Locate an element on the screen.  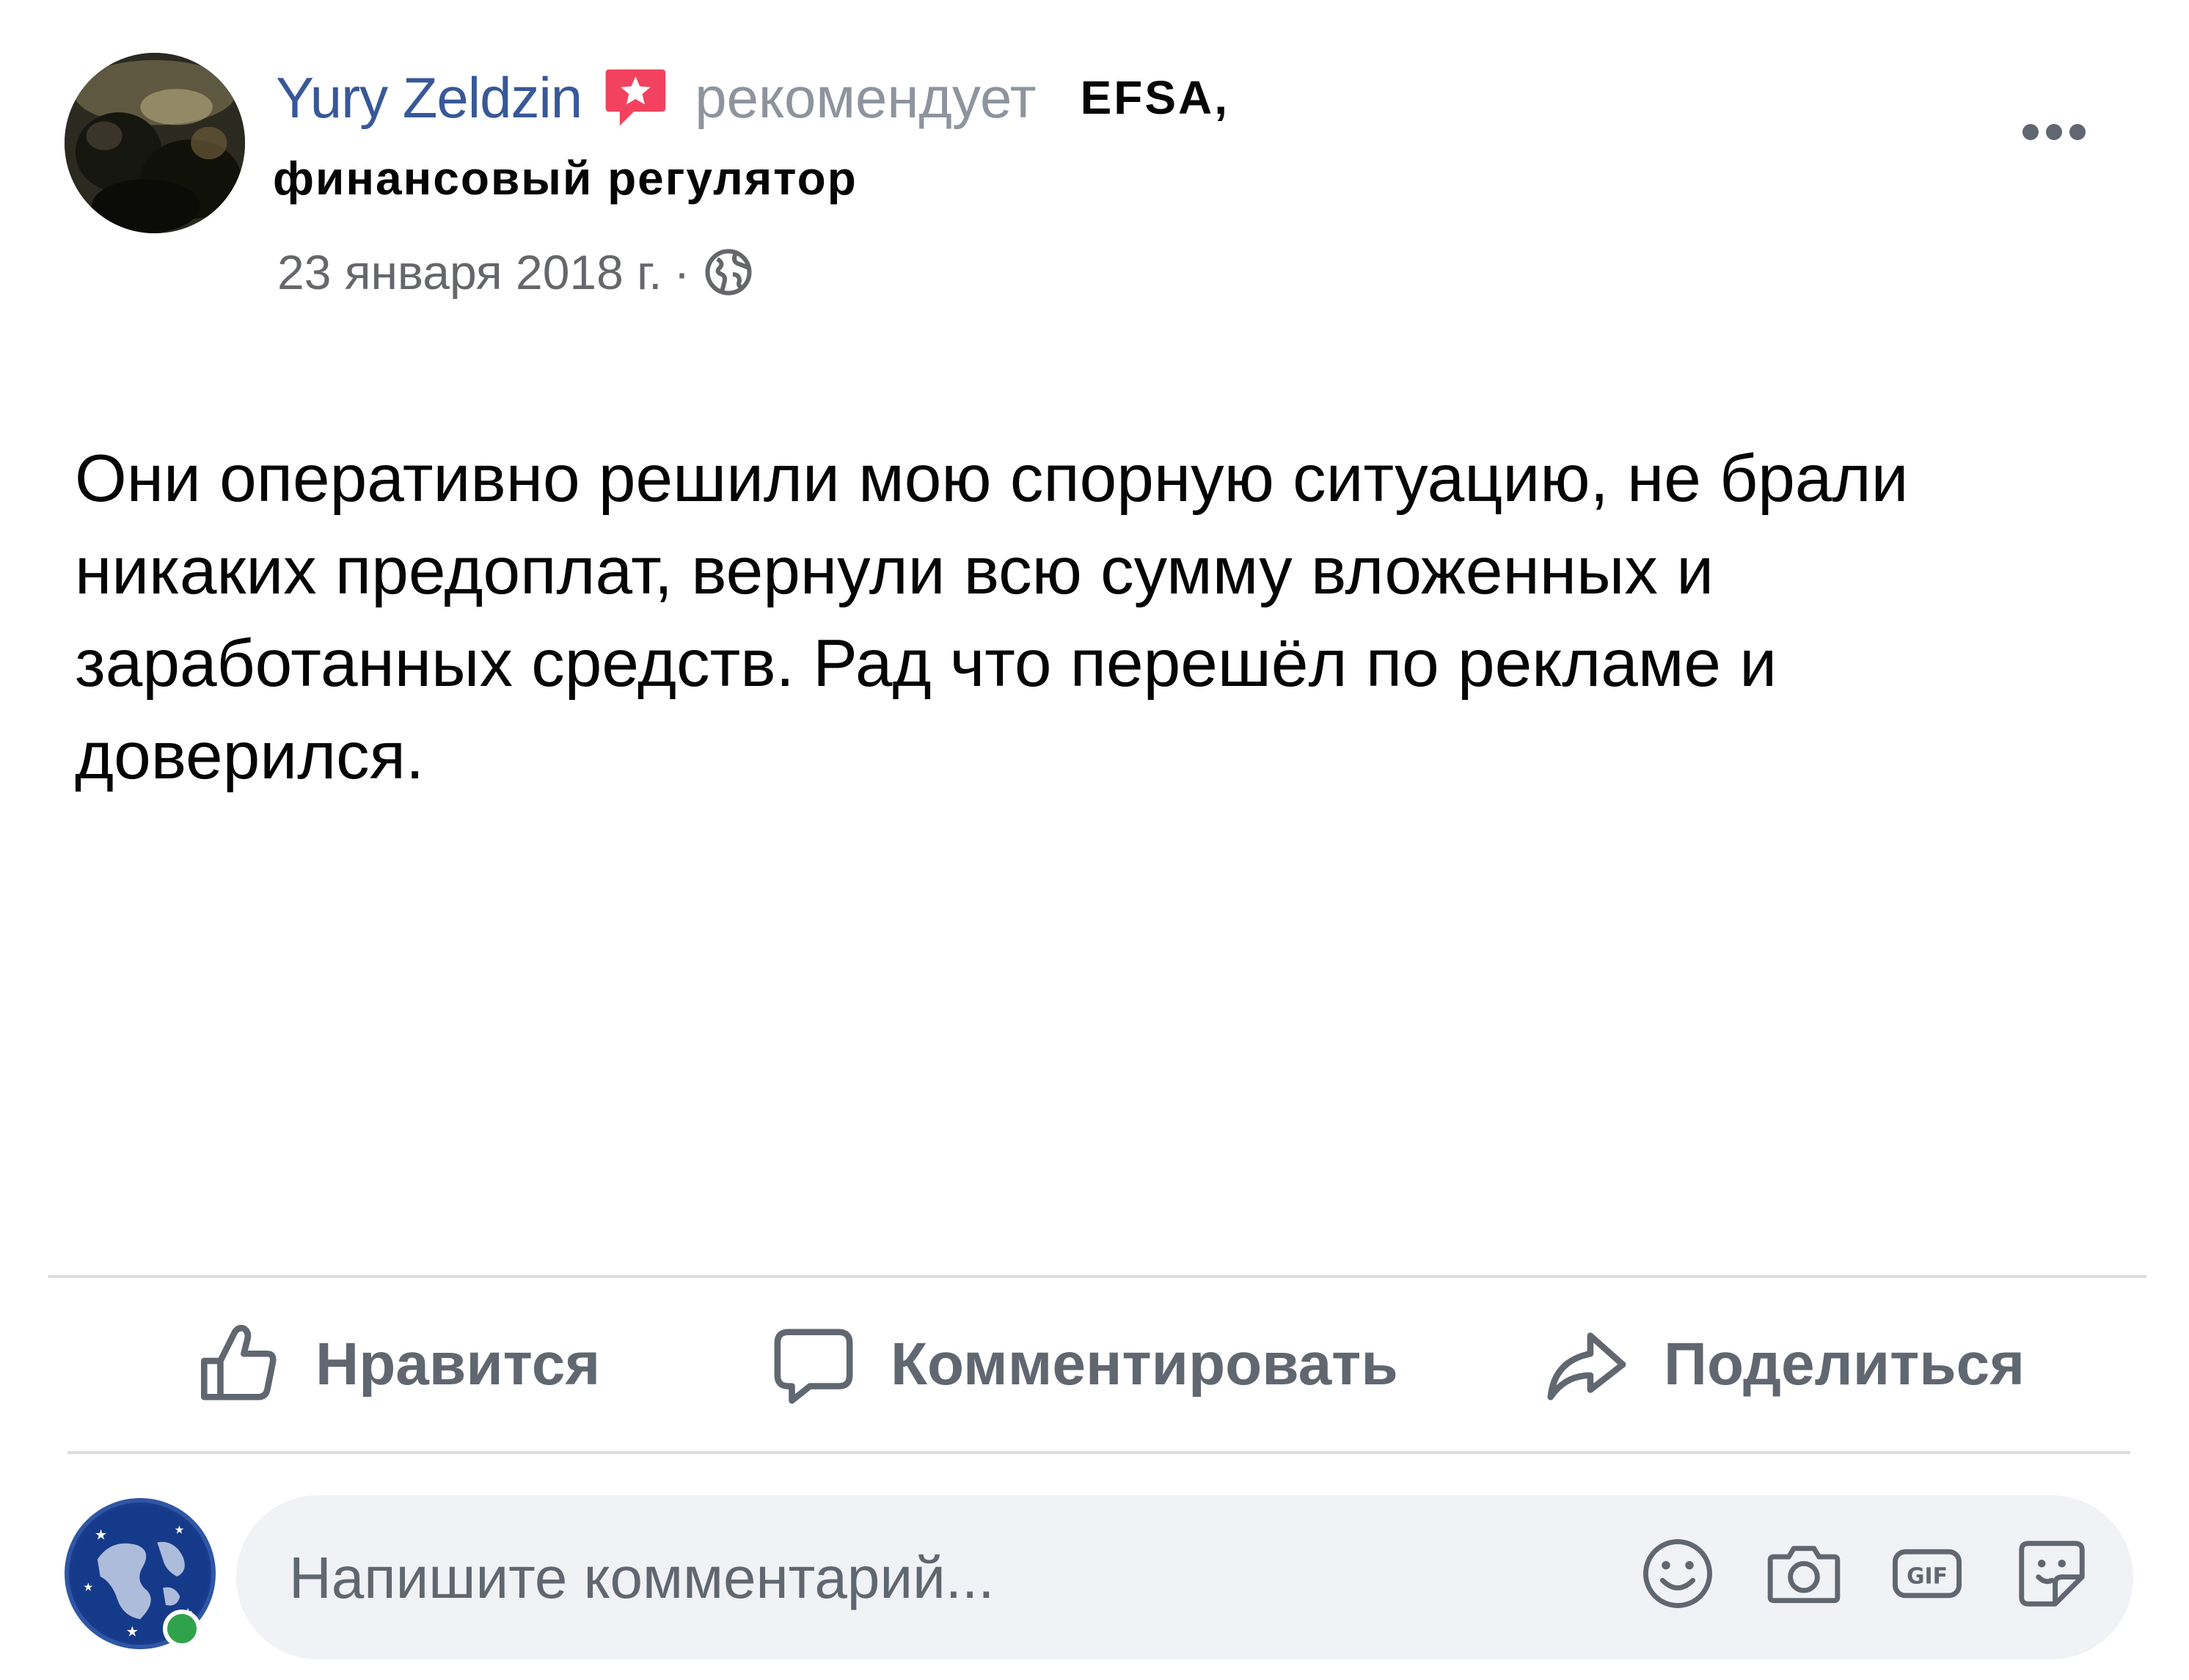
emoji-icon is located at coordinates (1677, 1574).